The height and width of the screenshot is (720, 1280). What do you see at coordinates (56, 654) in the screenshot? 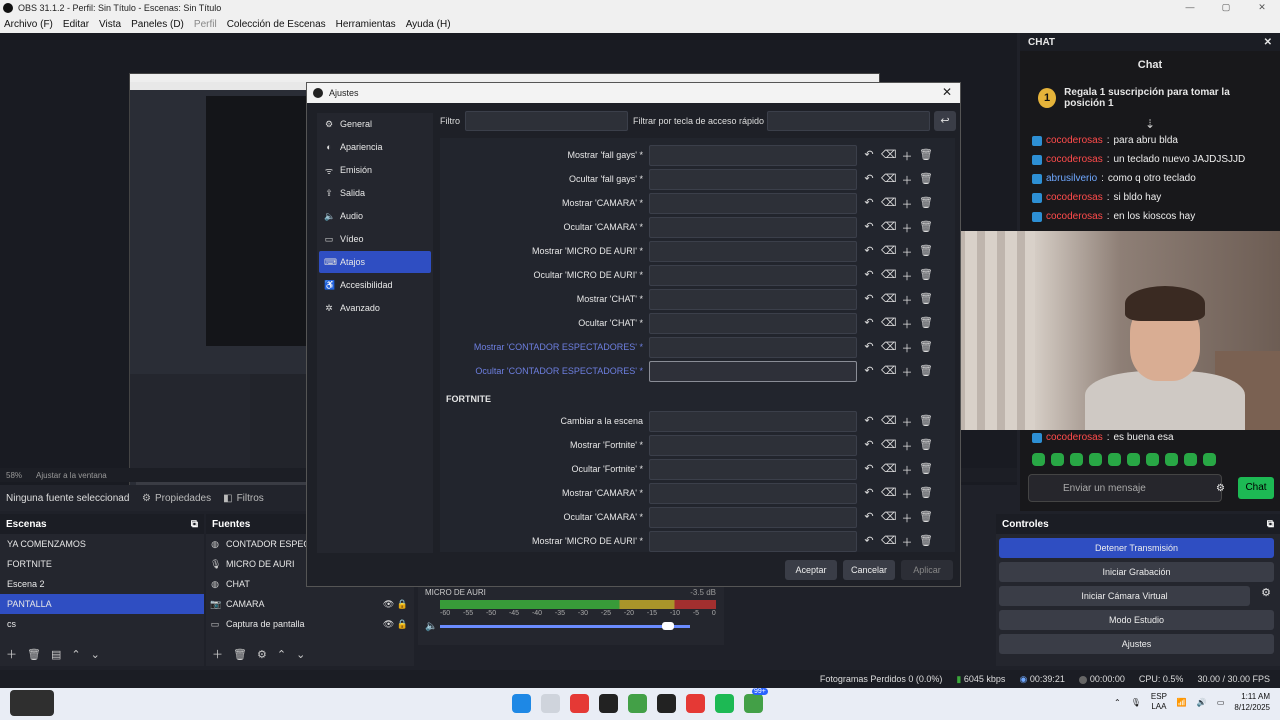
I see `filter-icon: ▤` at bounding box center [56, 654].